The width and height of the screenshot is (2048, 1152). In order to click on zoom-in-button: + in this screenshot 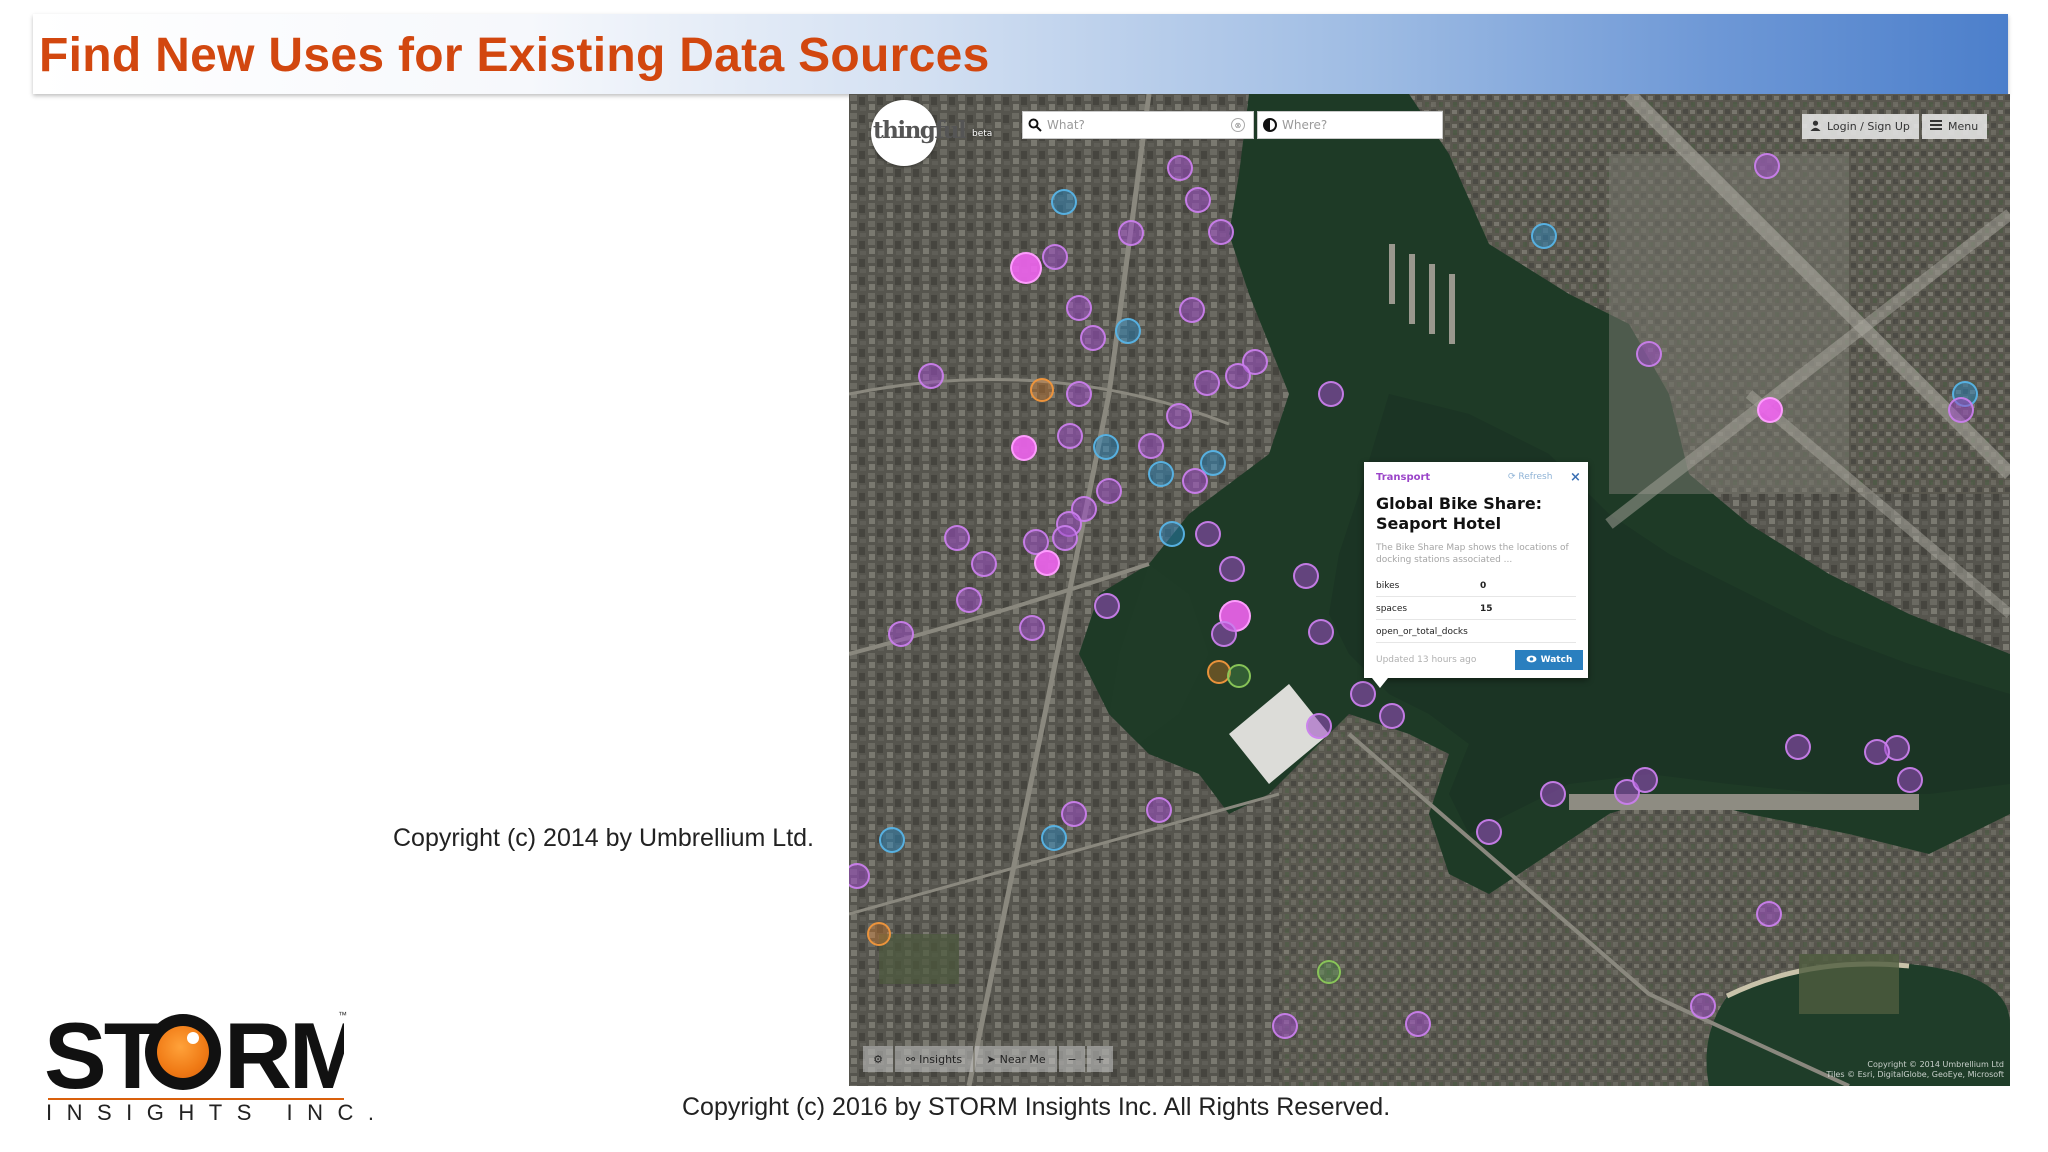, I will do `click(1100, 1059)`.